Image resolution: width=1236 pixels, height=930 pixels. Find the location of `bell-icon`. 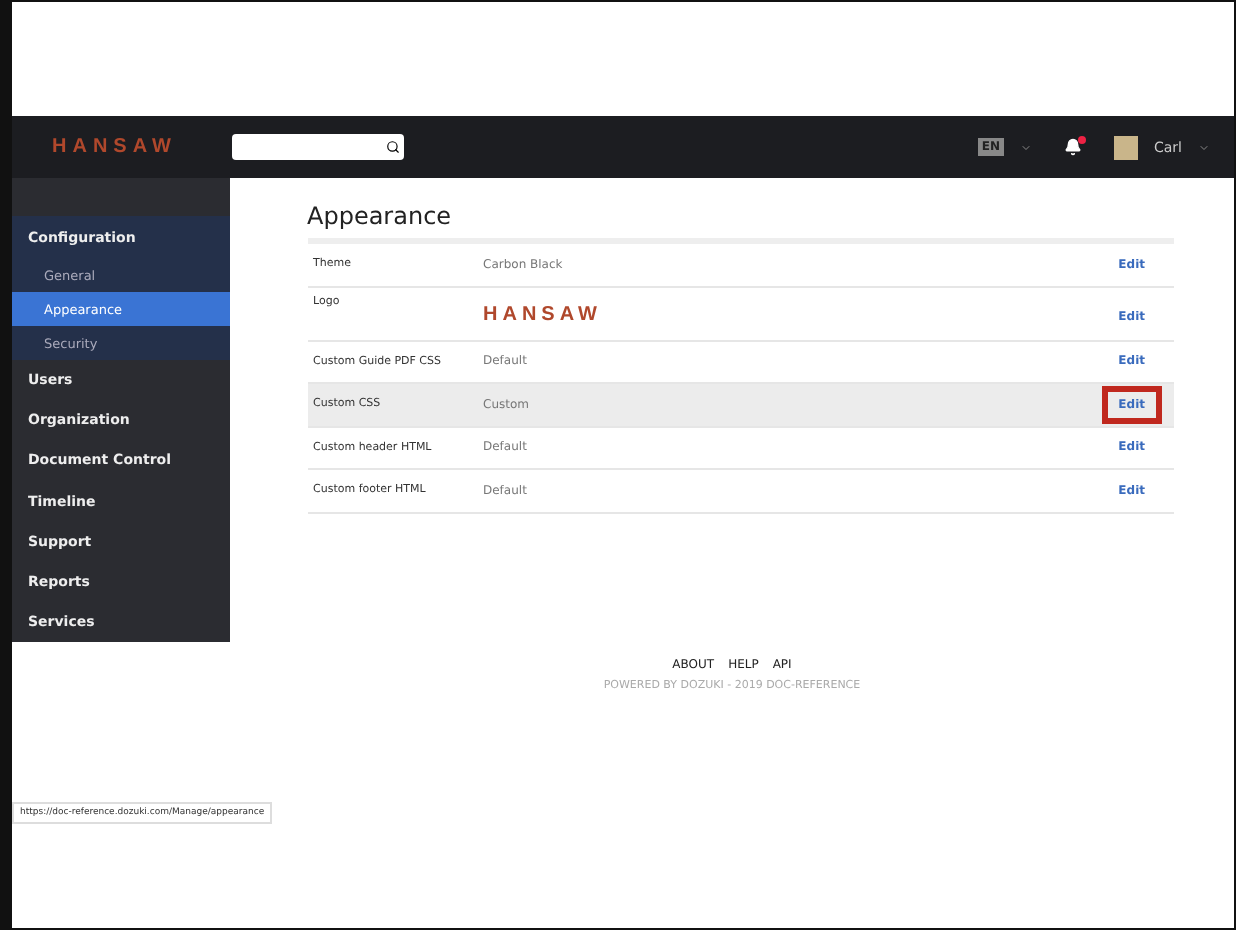

bell-icon is located at coordinates (1073, 147).